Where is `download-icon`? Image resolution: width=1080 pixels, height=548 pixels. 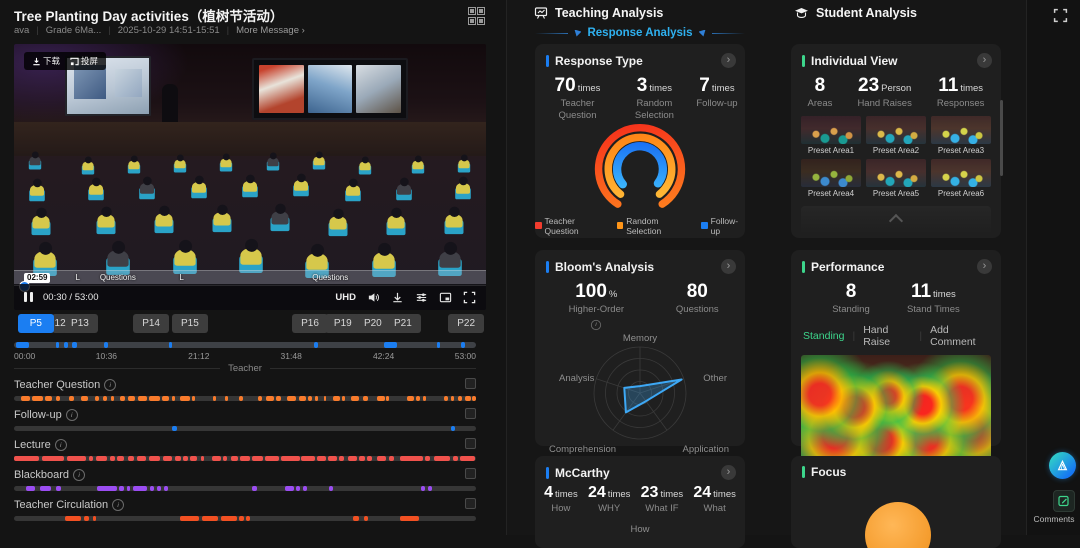 download-icon is located at coordinates (397, 297).